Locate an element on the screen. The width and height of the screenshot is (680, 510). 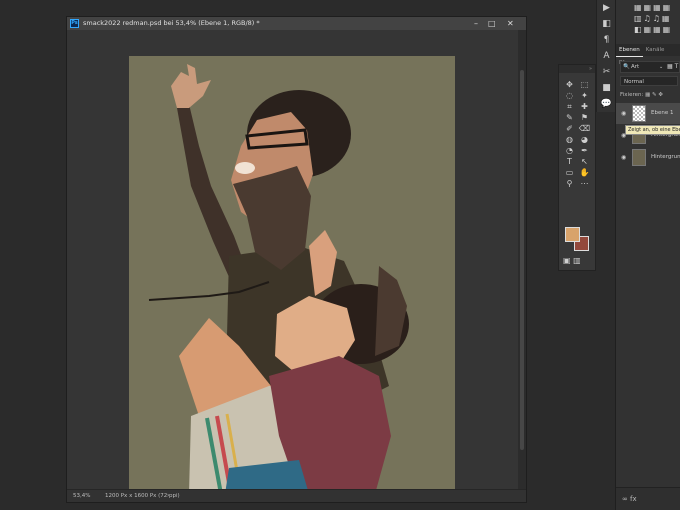
layer-filter: 🔍 Art ⌄ ▦ T is located at coordinates (650, 67).